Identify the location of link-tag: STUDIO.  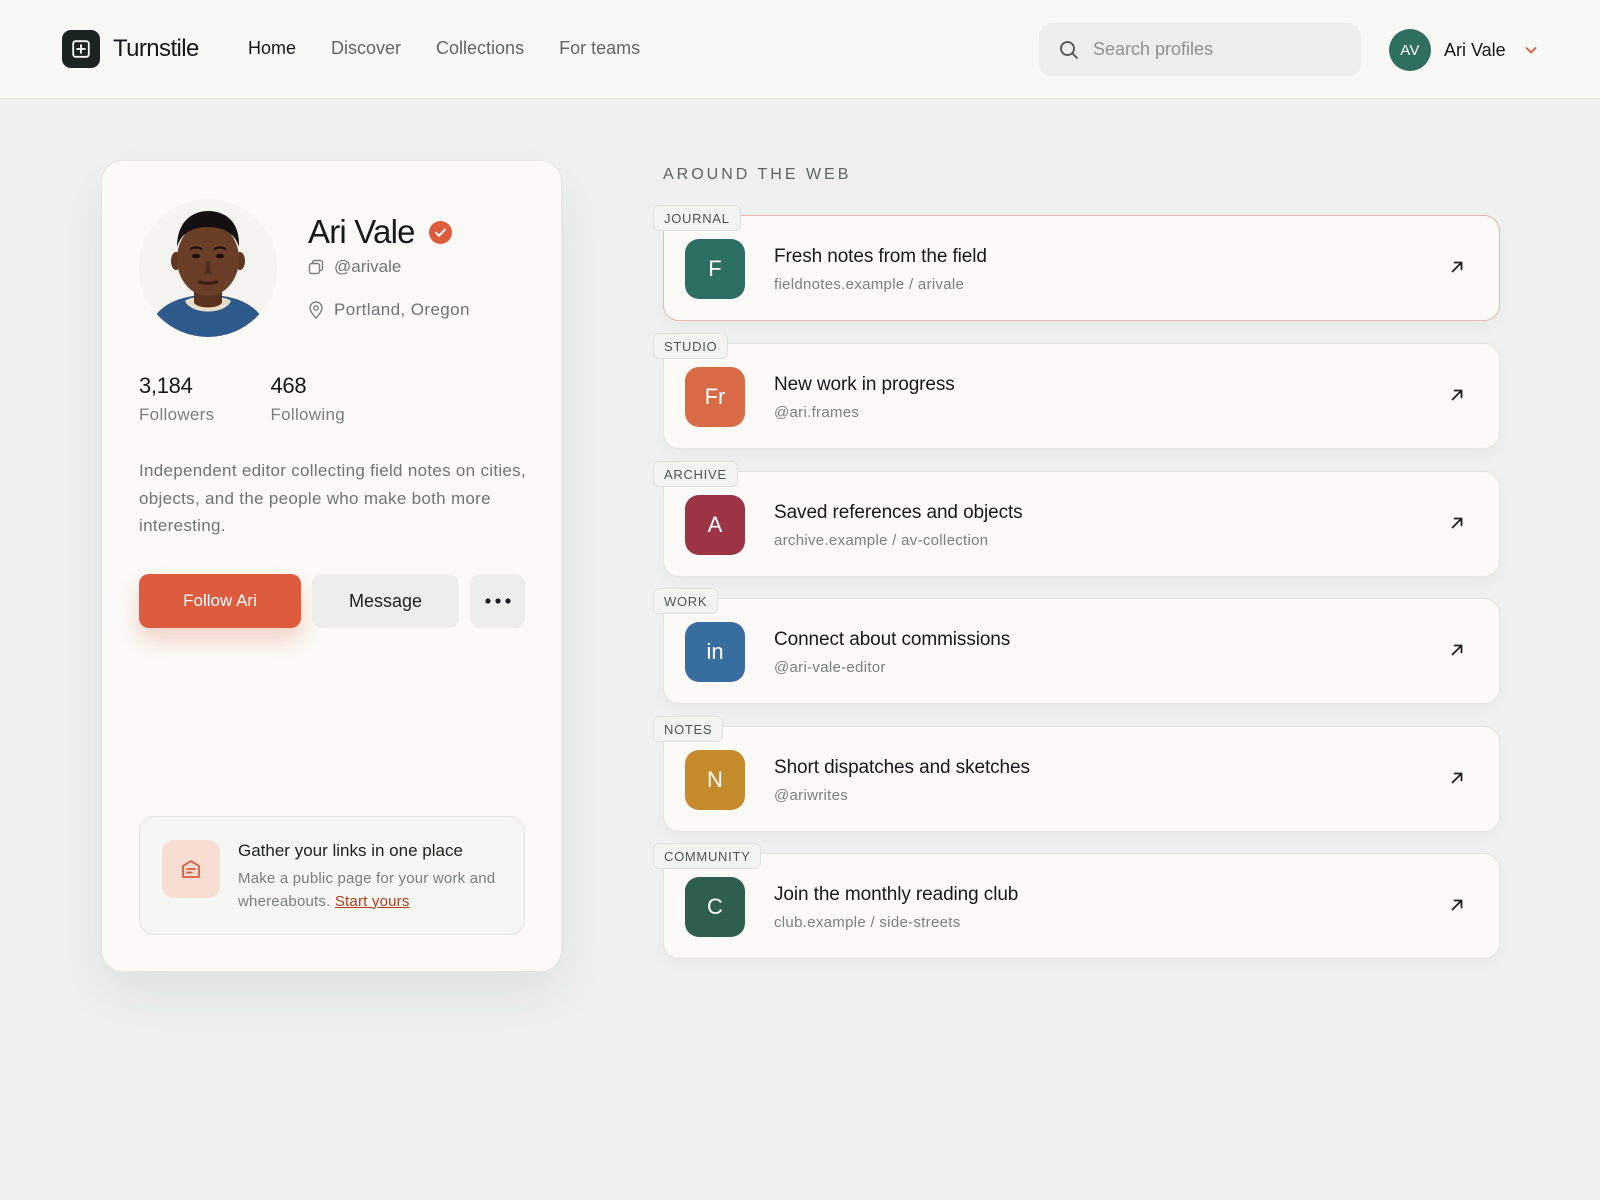
(691, 346).